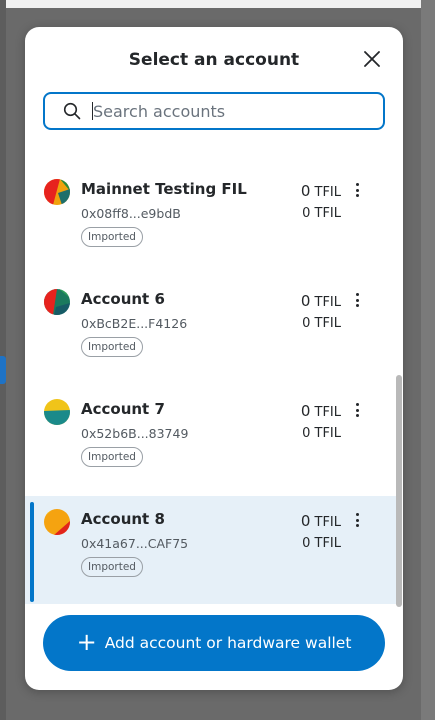 The width and height of the screenshot is (435, 720). What do you see at coordinates (134, 323) in the screenshot?
I see `account-address: 0xBcB2E...F4126` at bounding box center [134, 323].